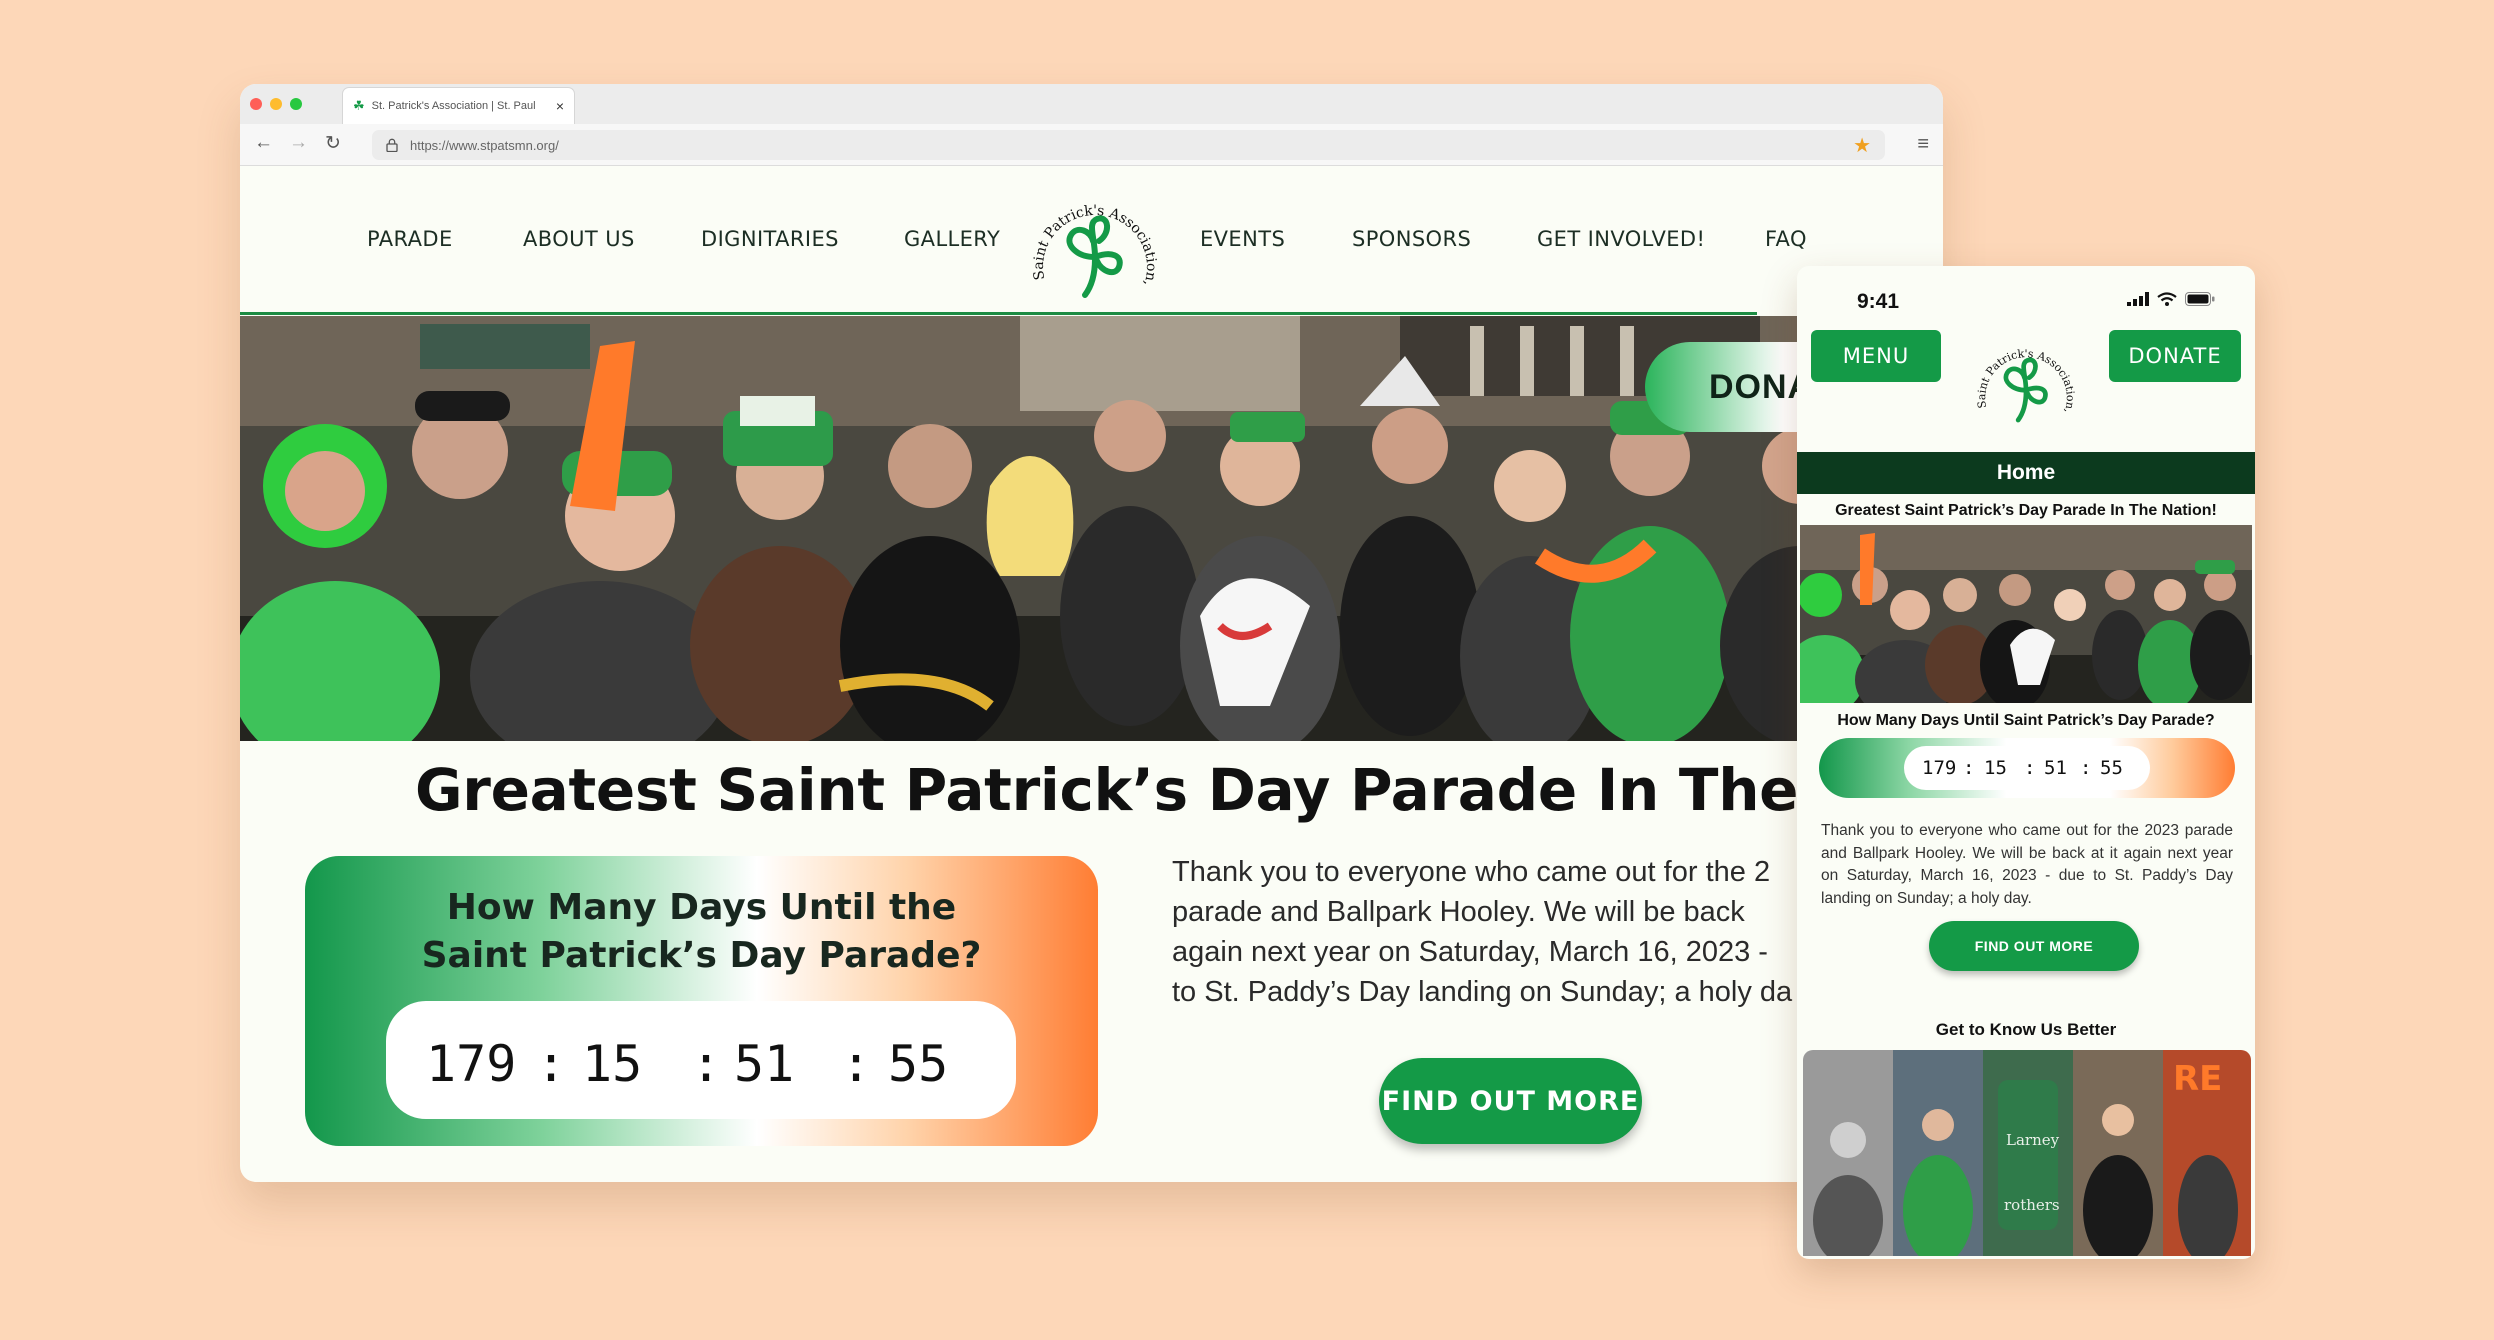 The width and height of the screenshot is (2494, 1340). What do you see at coordinates (579, 239) in the screenshot?
I see `nav-item-about-us: ABOUT US` at bounding box center [579, 239].